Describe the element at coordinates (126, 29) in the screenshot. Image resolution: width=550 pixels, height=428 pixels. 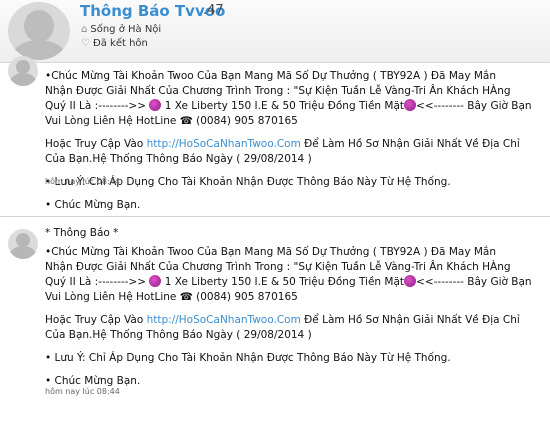
I see `location-text: Sống ở Hà Nội` at that location.